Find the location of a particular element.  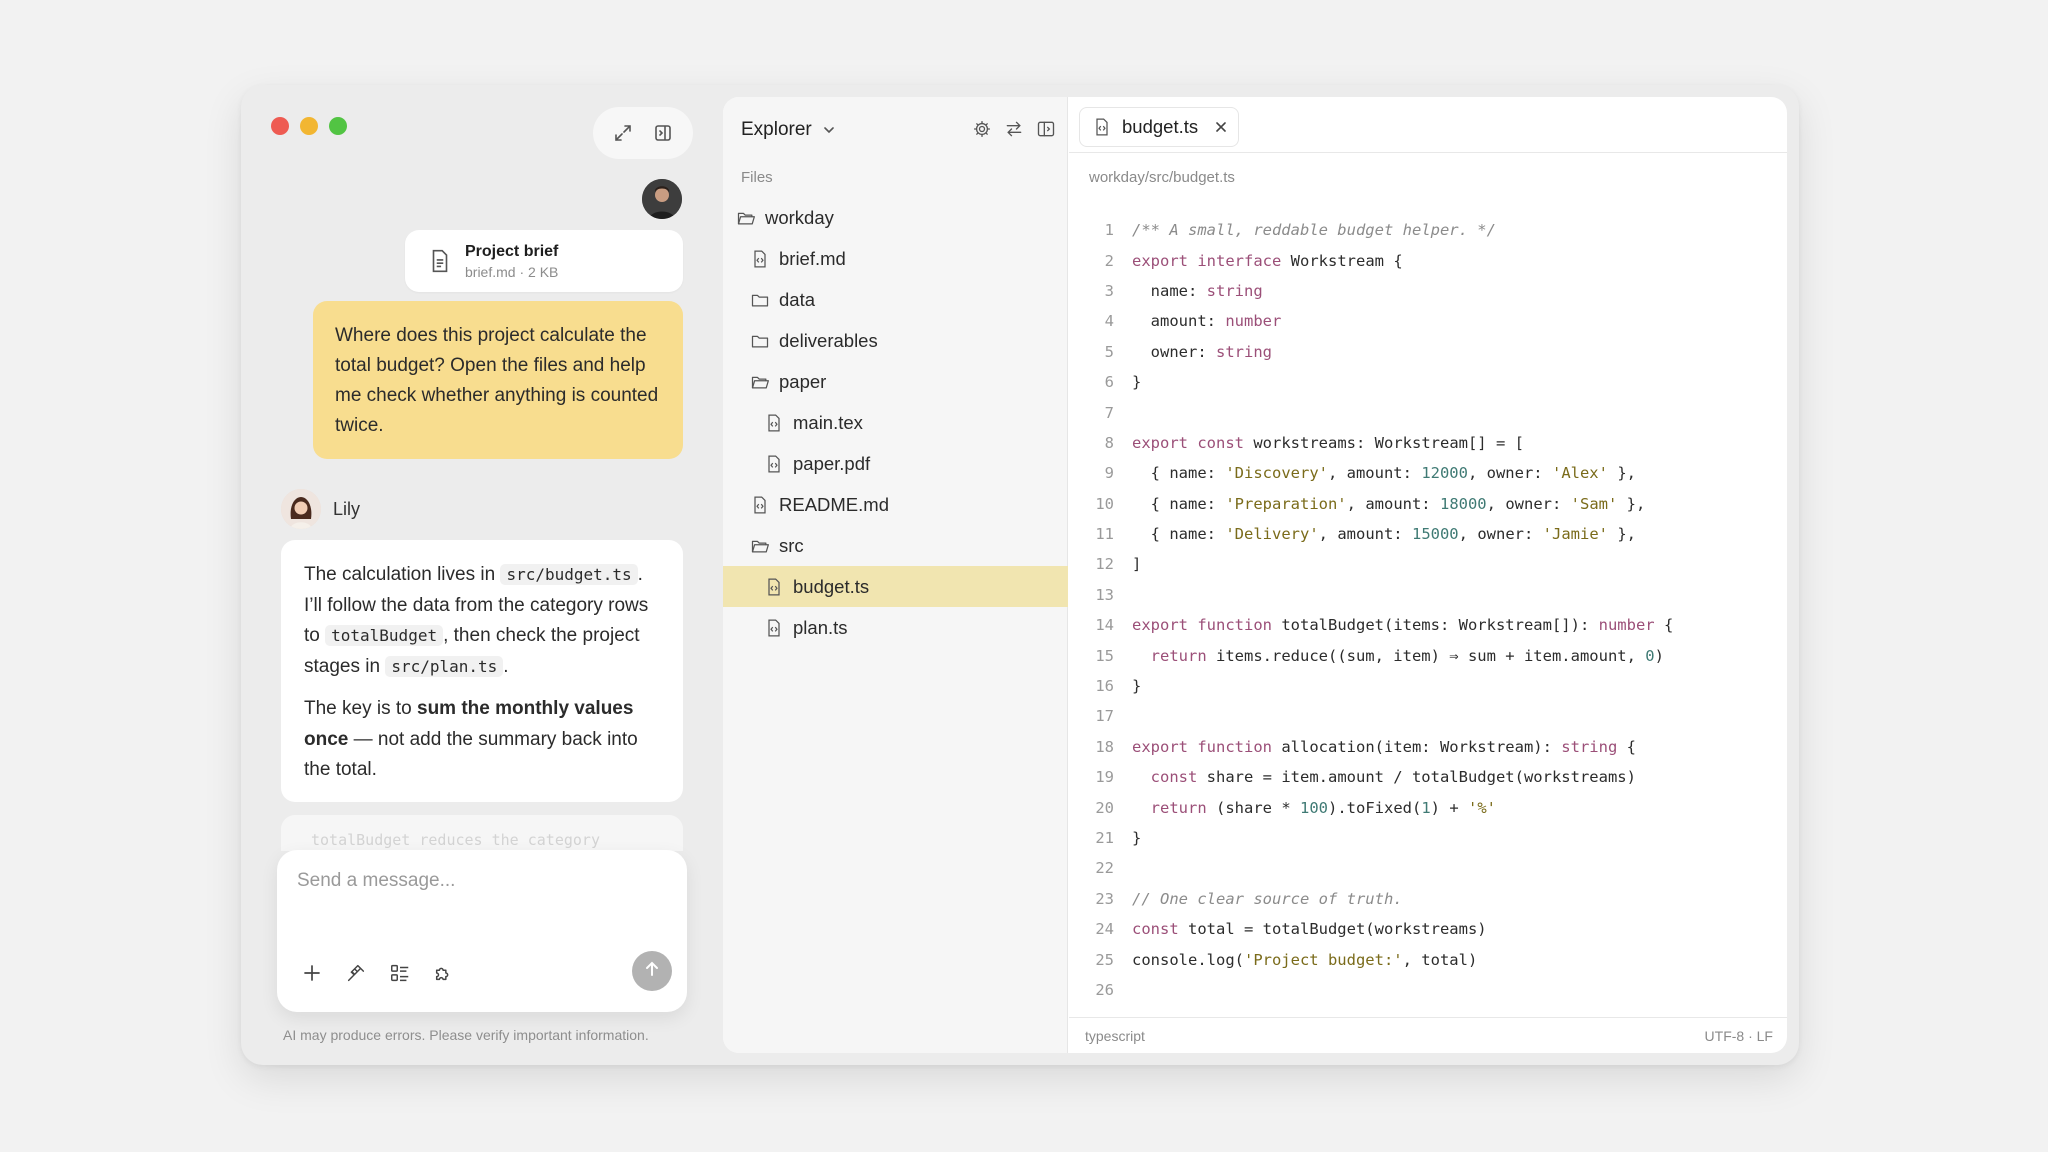

window-controls is located at coordinates (309, 126).